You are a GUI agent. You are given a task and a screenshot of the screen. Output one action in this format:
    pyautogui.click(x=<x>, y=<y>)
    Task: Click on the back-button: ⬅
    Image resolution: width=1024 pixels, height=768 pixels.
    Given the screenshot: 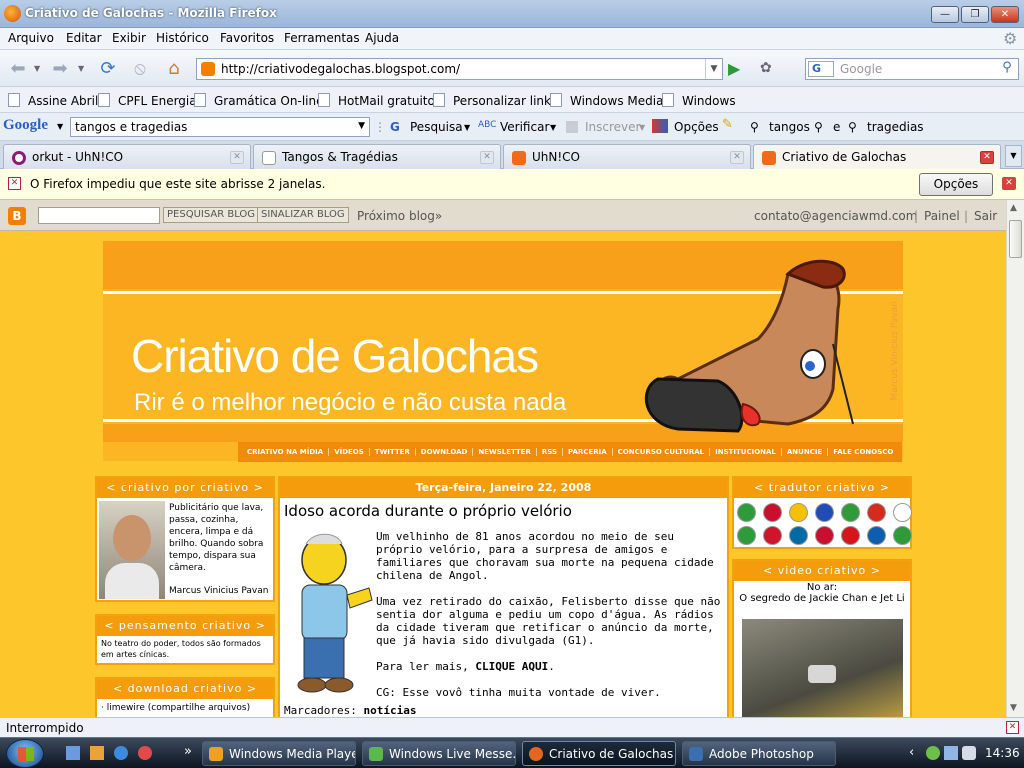 What is the action you would take?
    pyautogui.click(x=18, y=68)
    